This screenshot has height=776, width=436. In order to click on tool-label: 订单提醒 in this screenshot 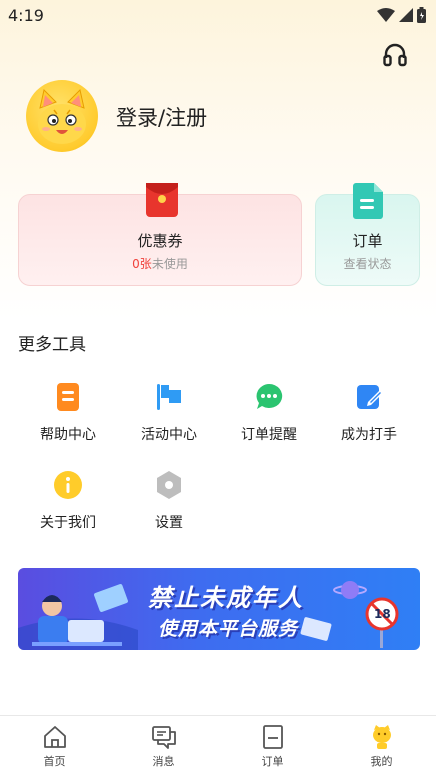, I will do `click(269, 435)`.